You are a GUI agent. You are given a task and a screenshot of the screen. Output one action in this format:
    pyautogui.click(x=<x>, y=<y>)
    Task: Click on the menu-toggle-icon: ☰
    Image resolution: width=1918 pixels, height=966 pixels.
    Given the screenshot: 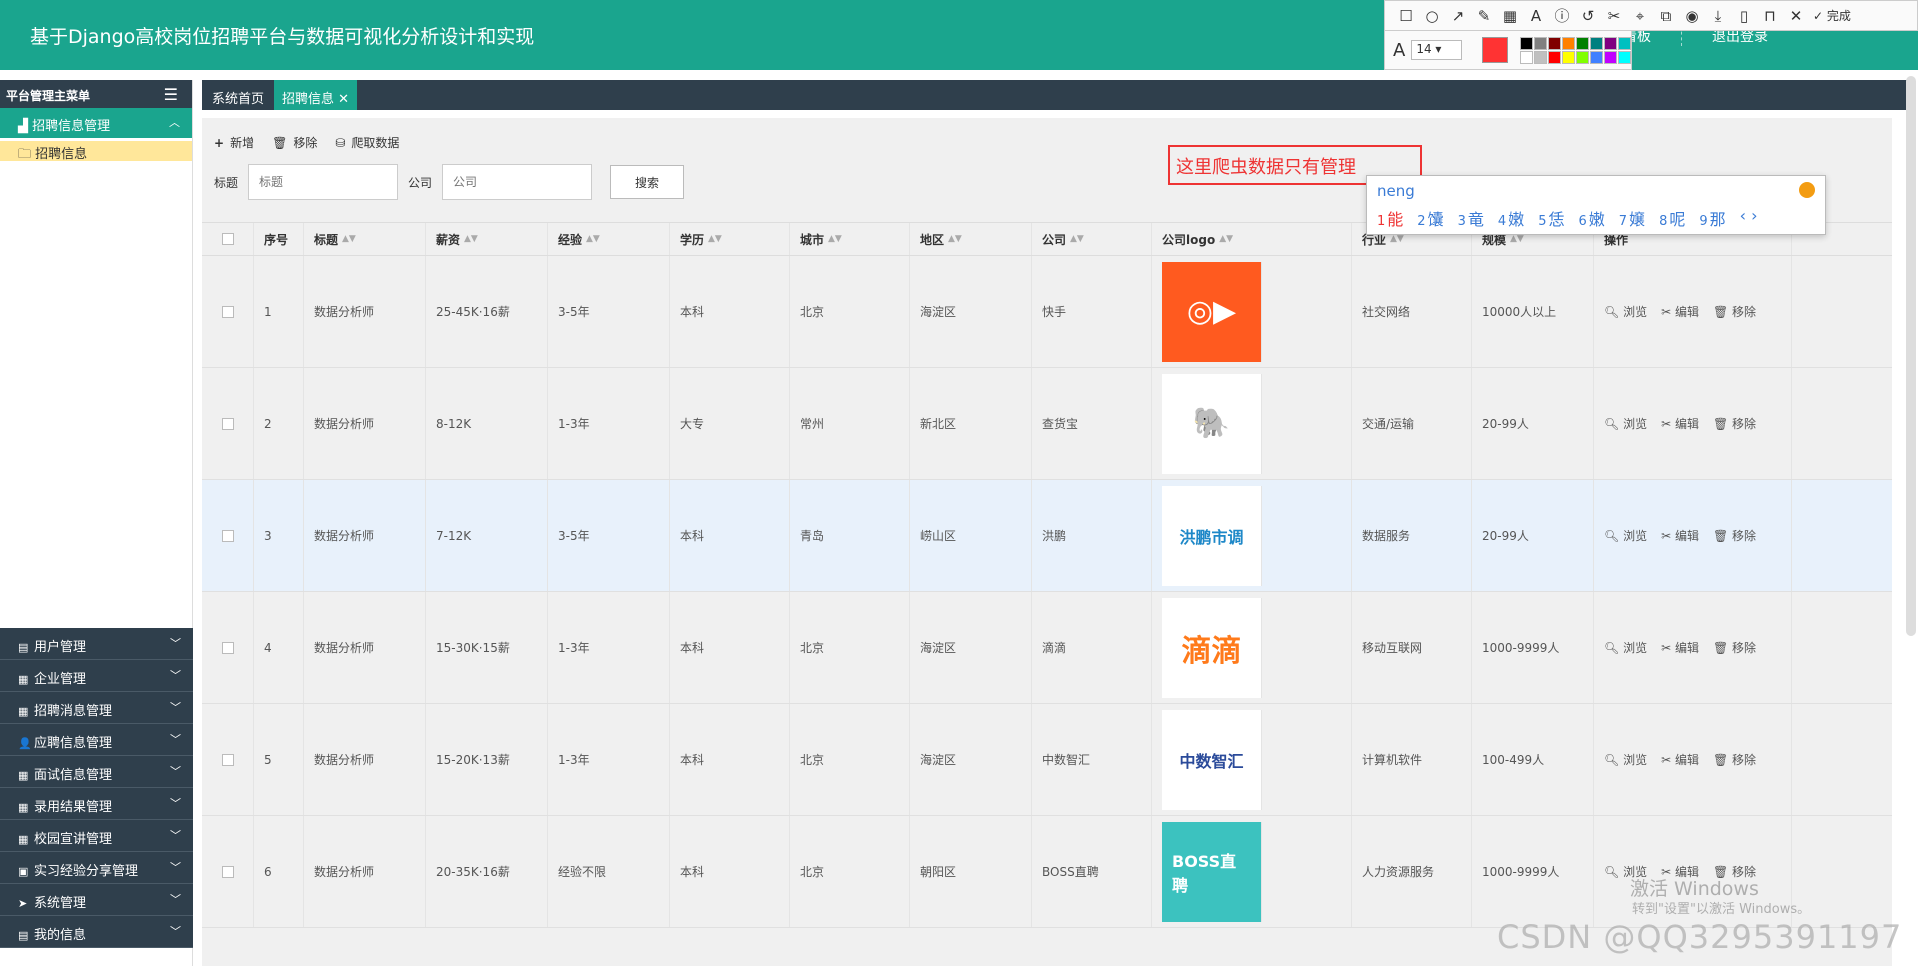 What is the action you would take?
    pyautogui.click(x=171, y=94)
    